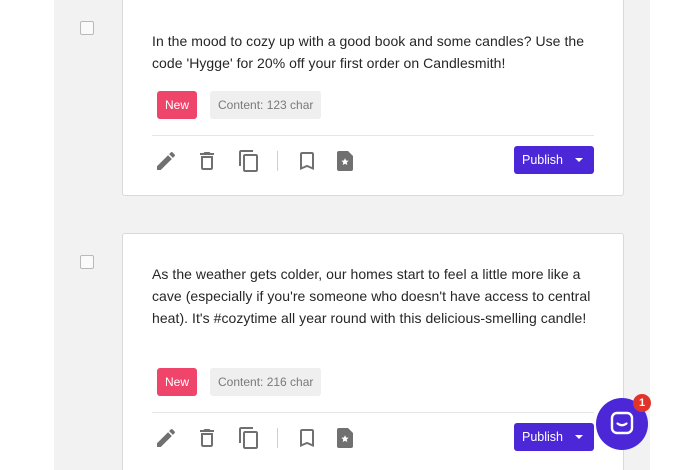  Describe the element at coordinates (266, 382) in the screenshot. I see `character-count-badge: Content: 216 char` at that location.